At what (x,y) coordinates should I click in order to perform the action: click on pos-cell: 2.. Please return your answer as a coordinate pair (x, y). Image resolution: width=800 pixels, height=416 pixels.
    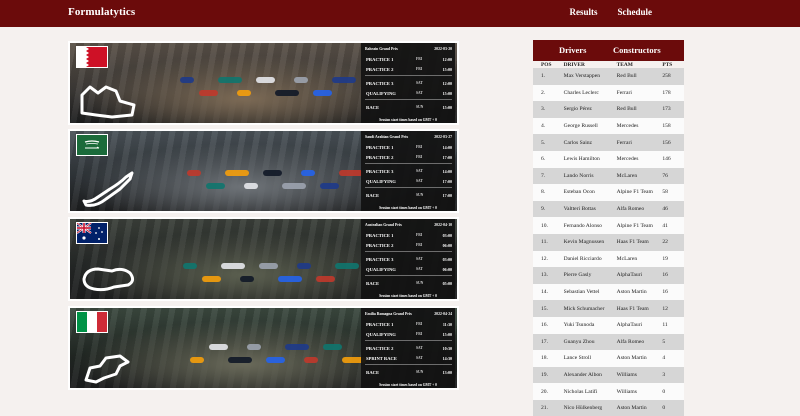
    Looking at the image, I should click on (548, 93).